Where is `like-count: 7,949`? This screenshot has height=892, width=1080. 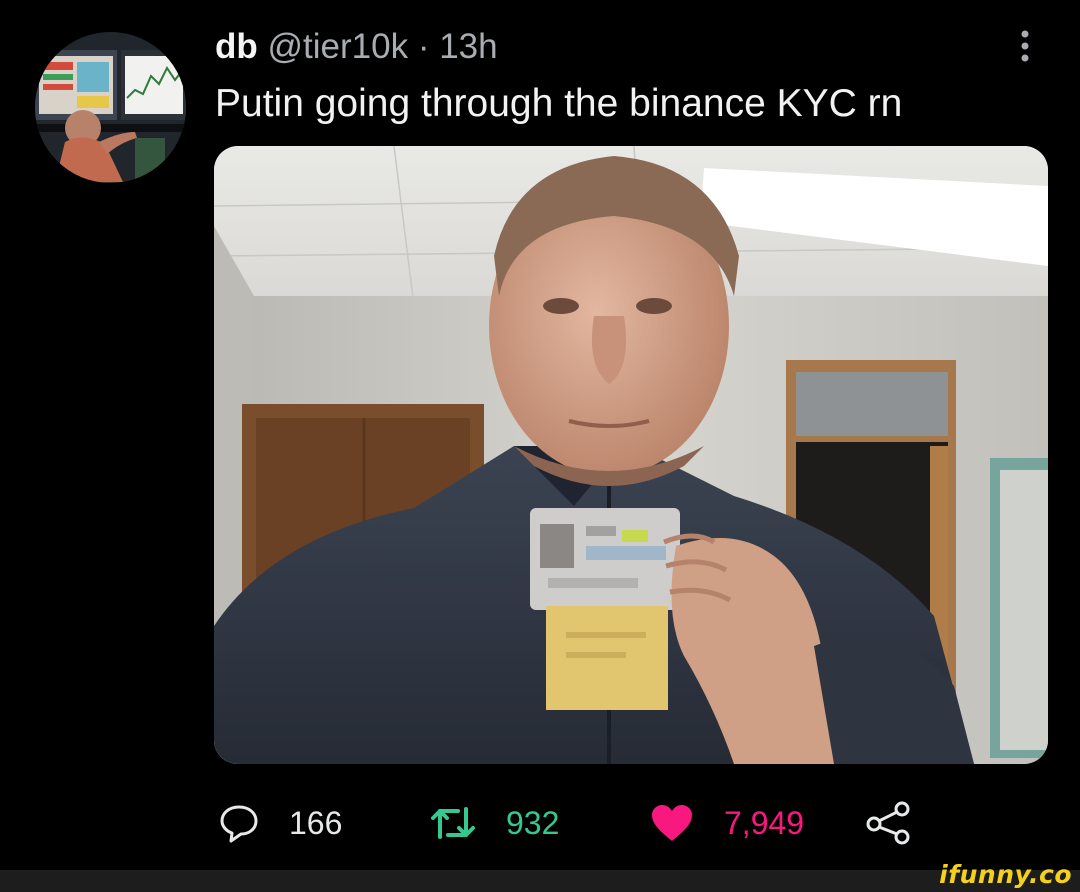
like-count: 7,949 is located at coordinates (764, 822).